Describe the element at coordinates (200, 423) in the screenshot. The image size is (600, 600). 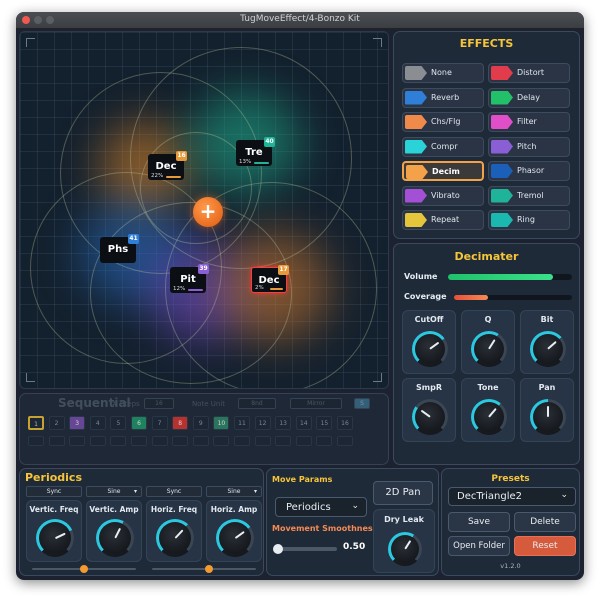
I see `step-9: 9` at that location.